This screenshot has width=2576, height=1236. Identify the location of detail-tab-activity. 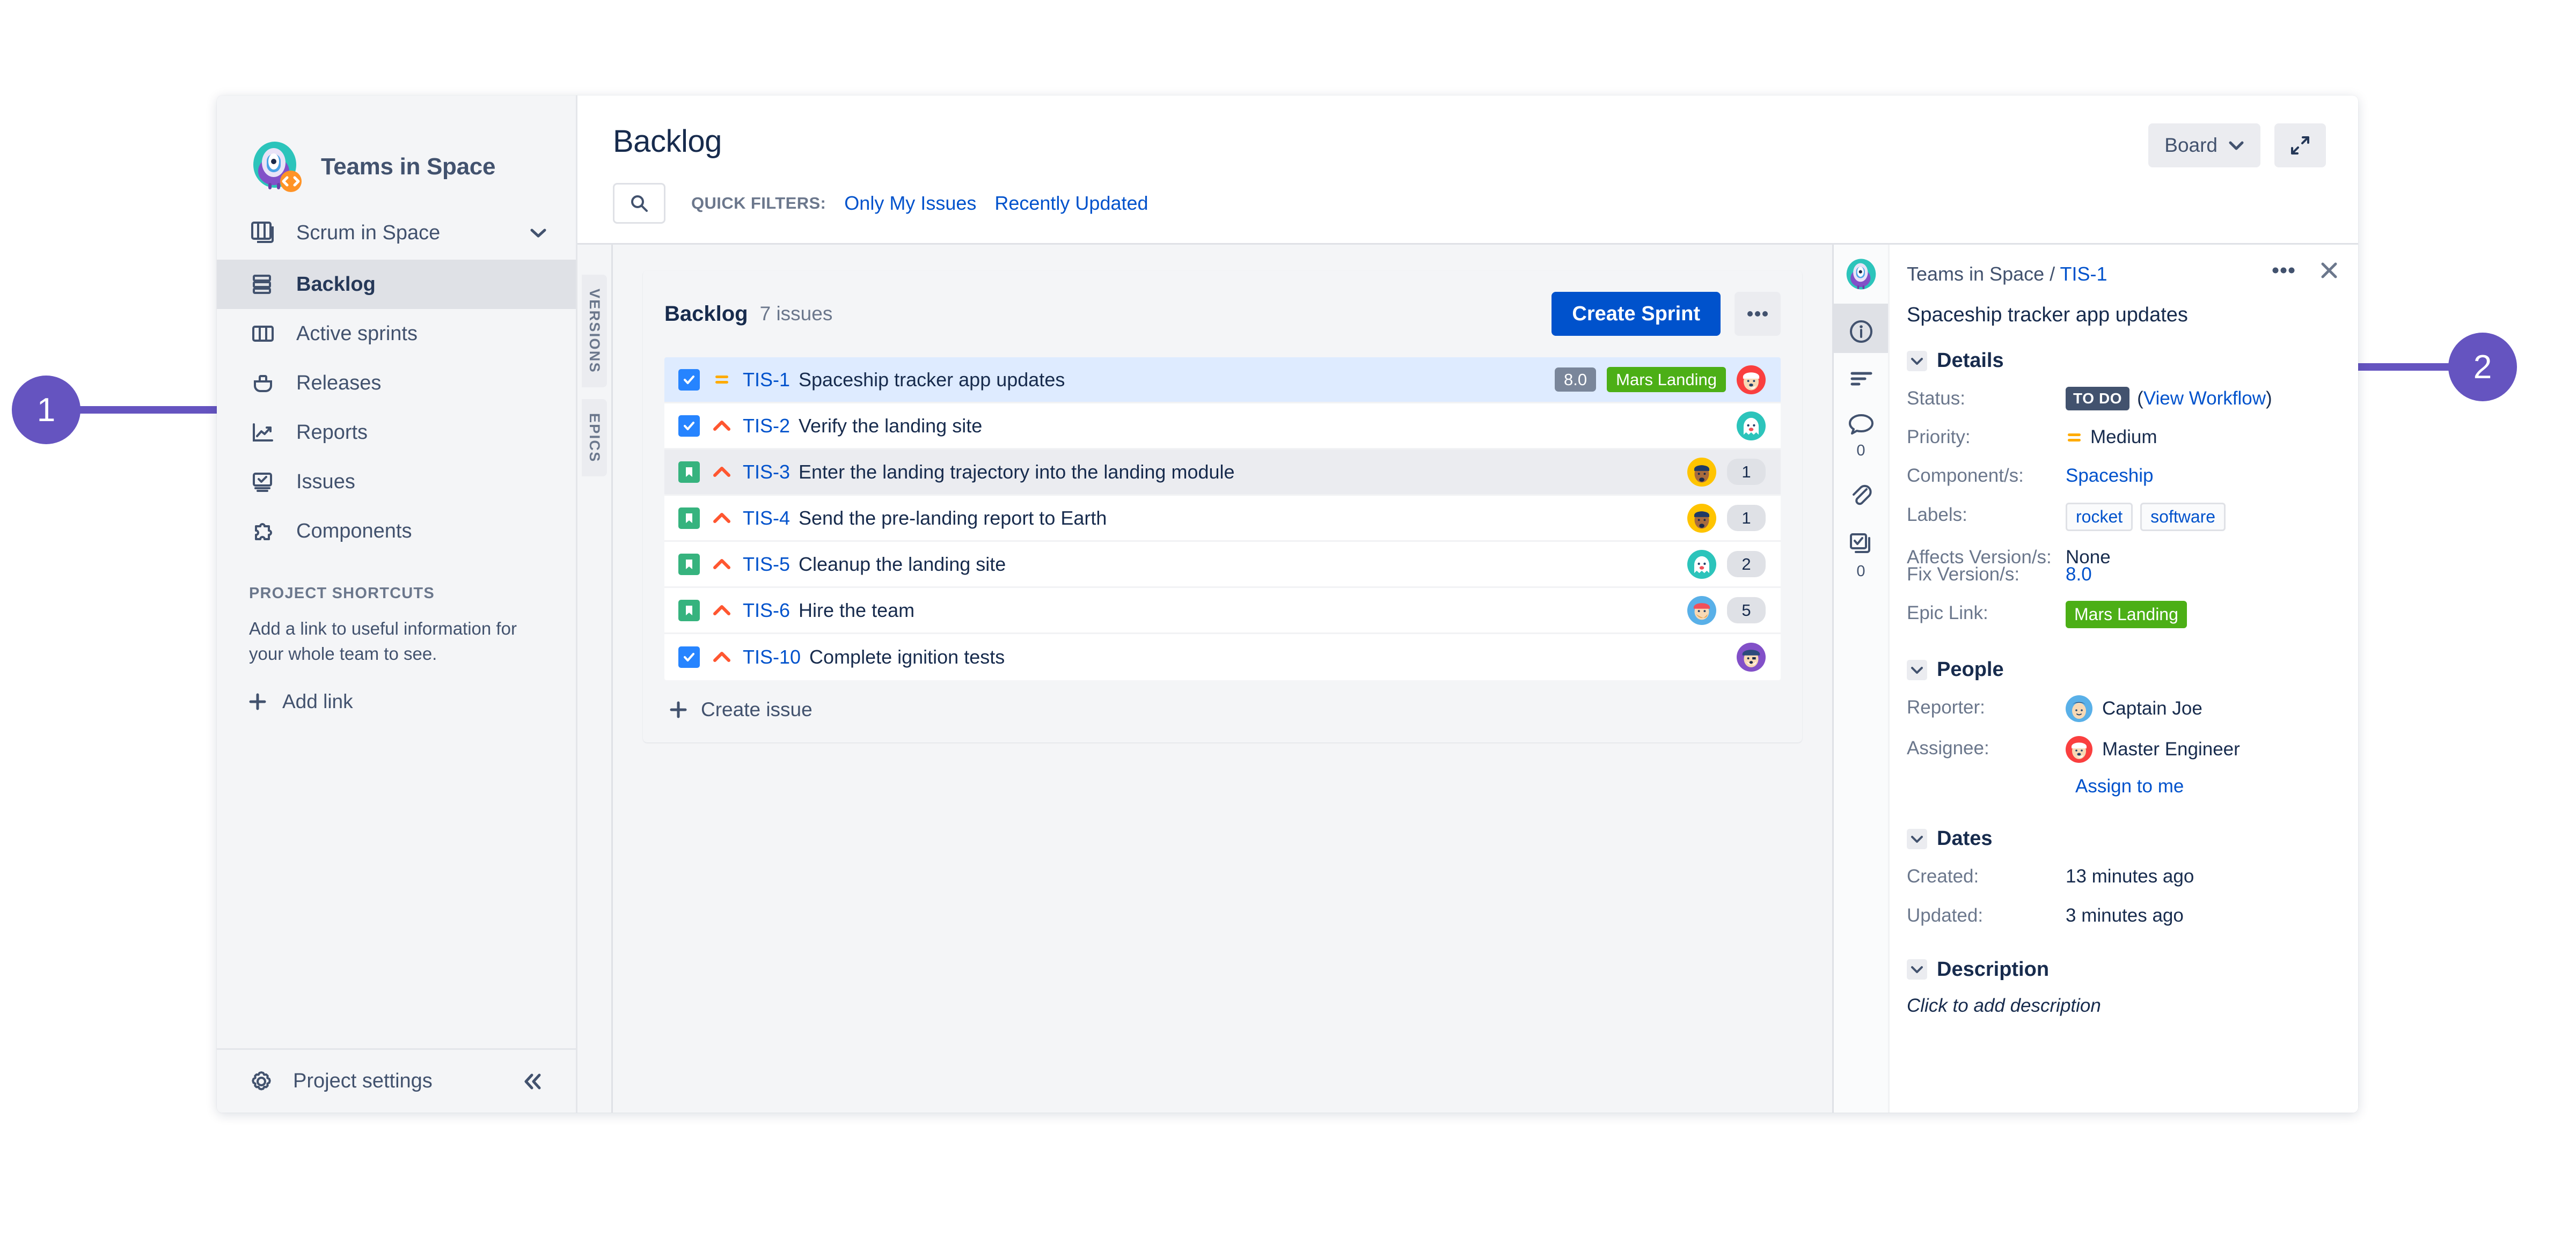
(1861, 376).